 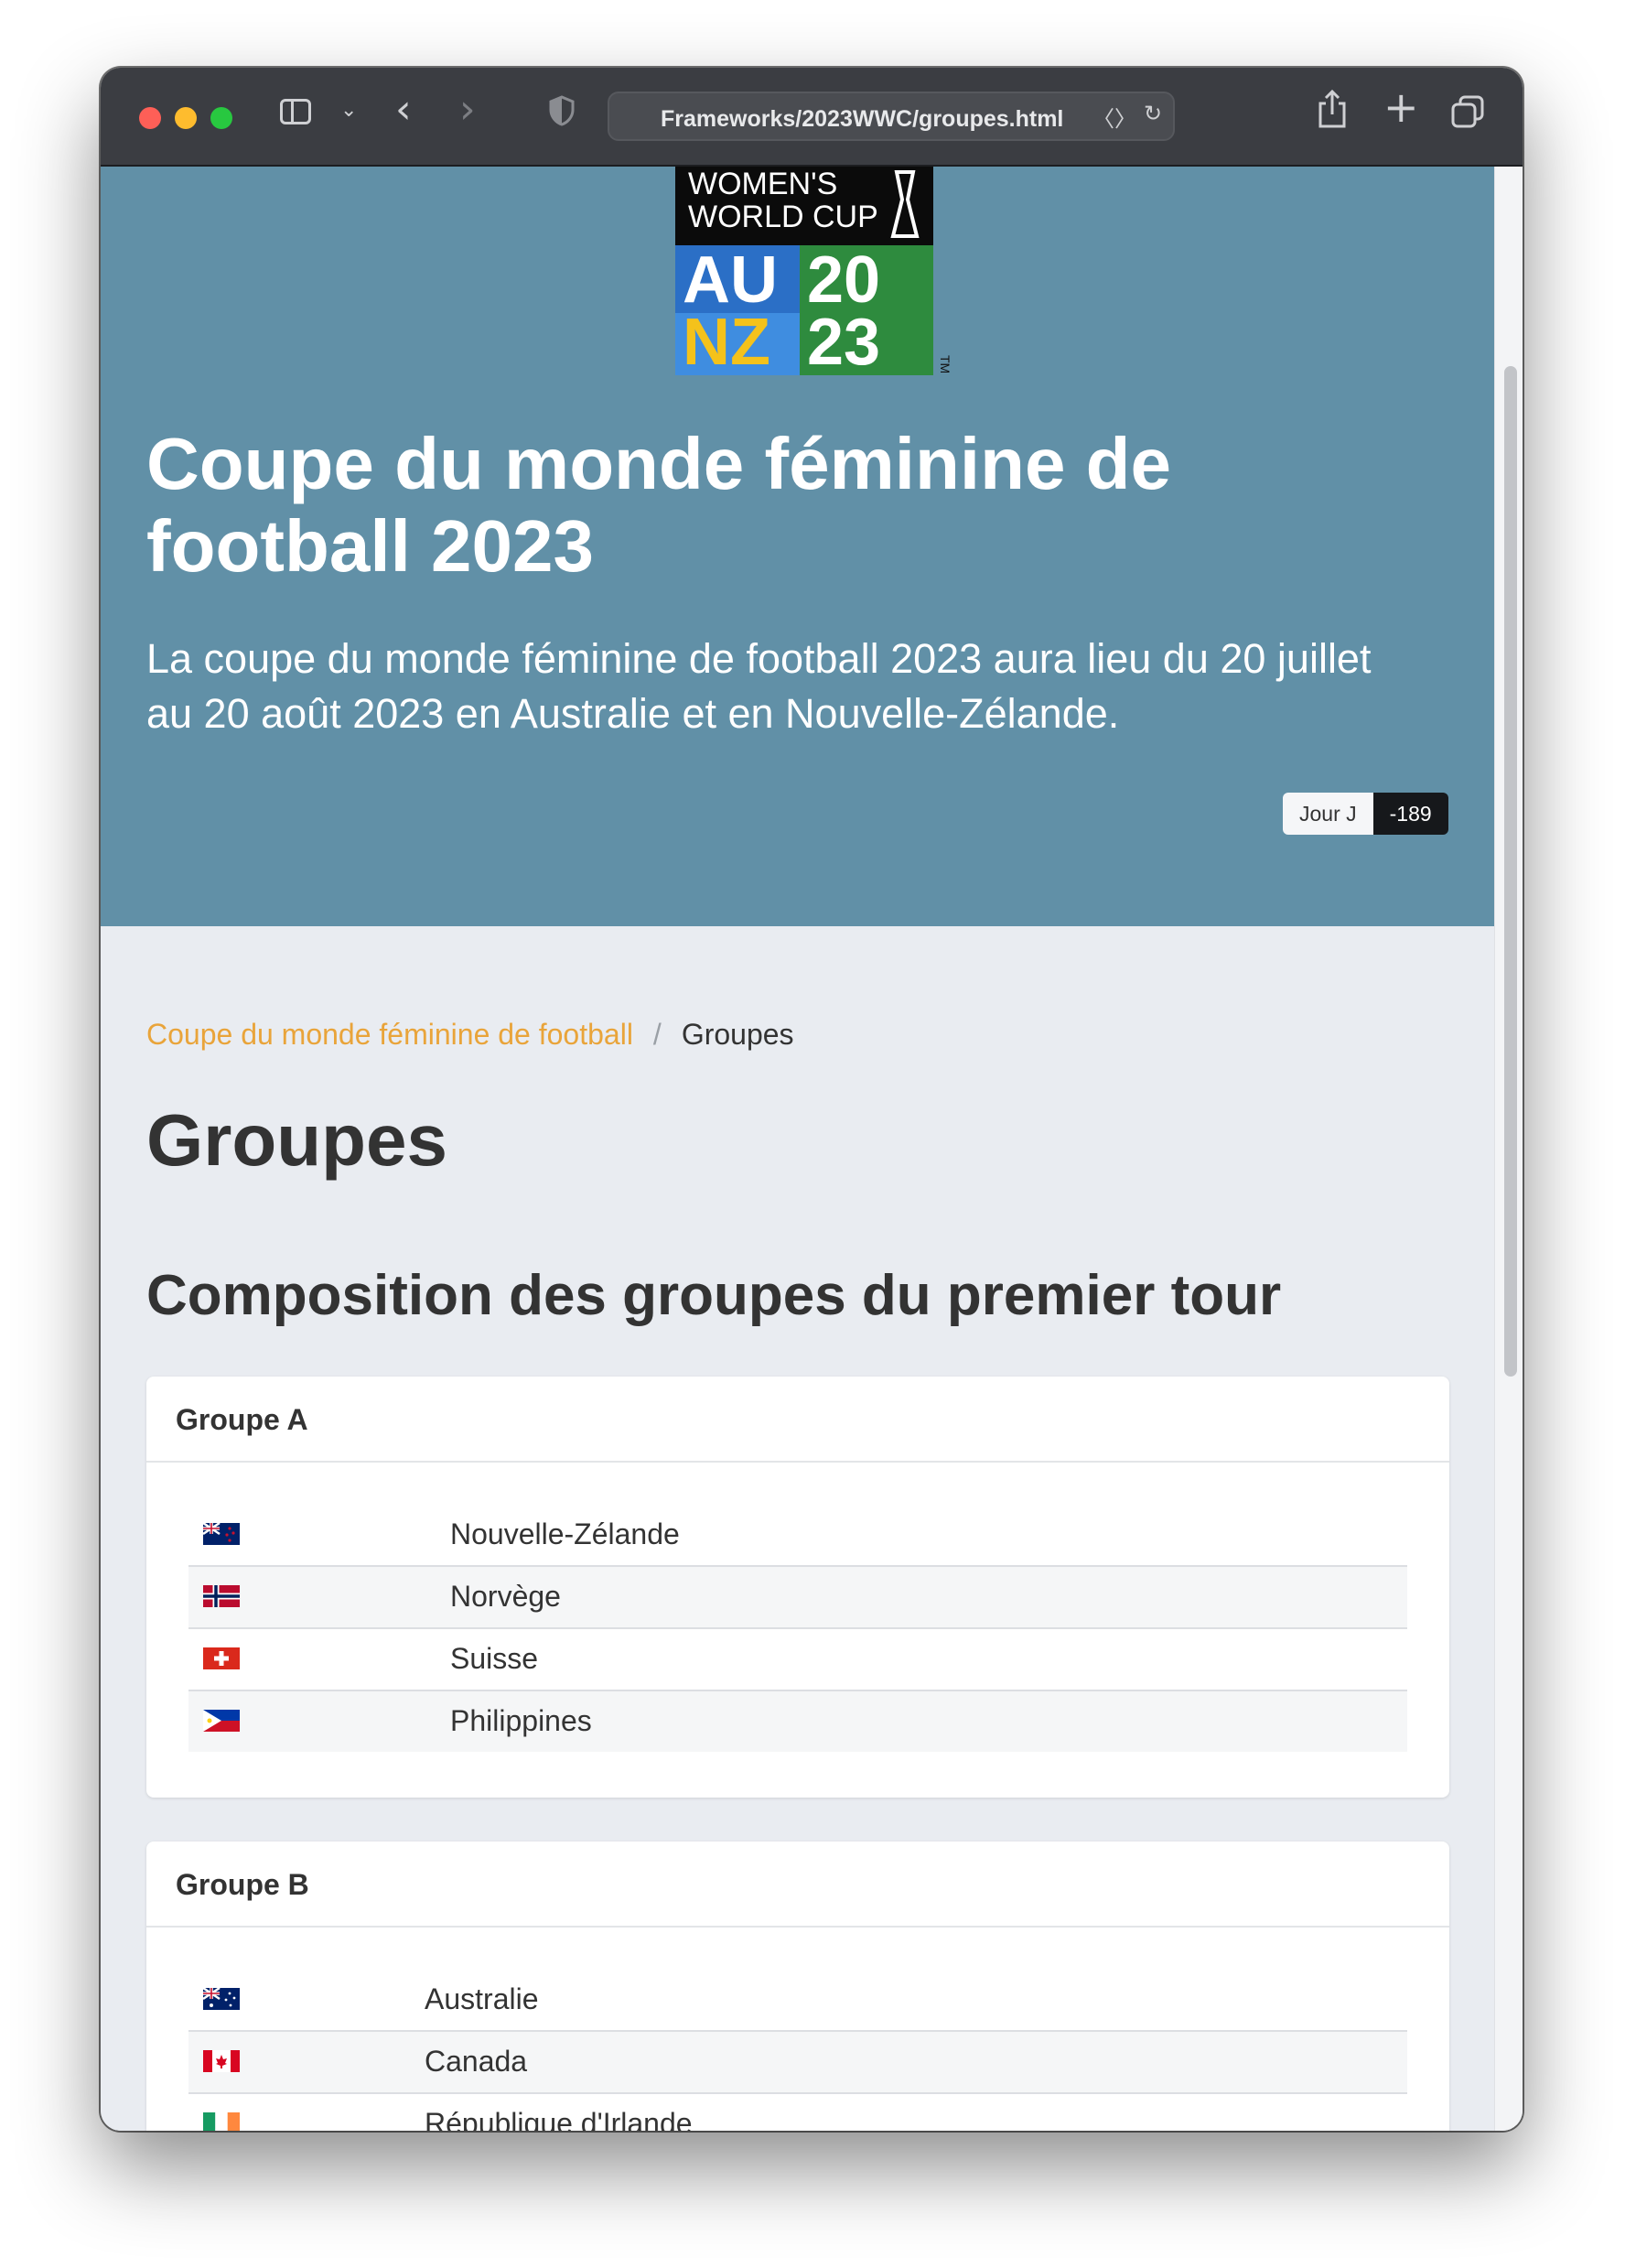 What do you see at coordinates (797, 2112) in the screenshot?
I see `team-row: République d'Irlande` at bounding box center [797, 2112].